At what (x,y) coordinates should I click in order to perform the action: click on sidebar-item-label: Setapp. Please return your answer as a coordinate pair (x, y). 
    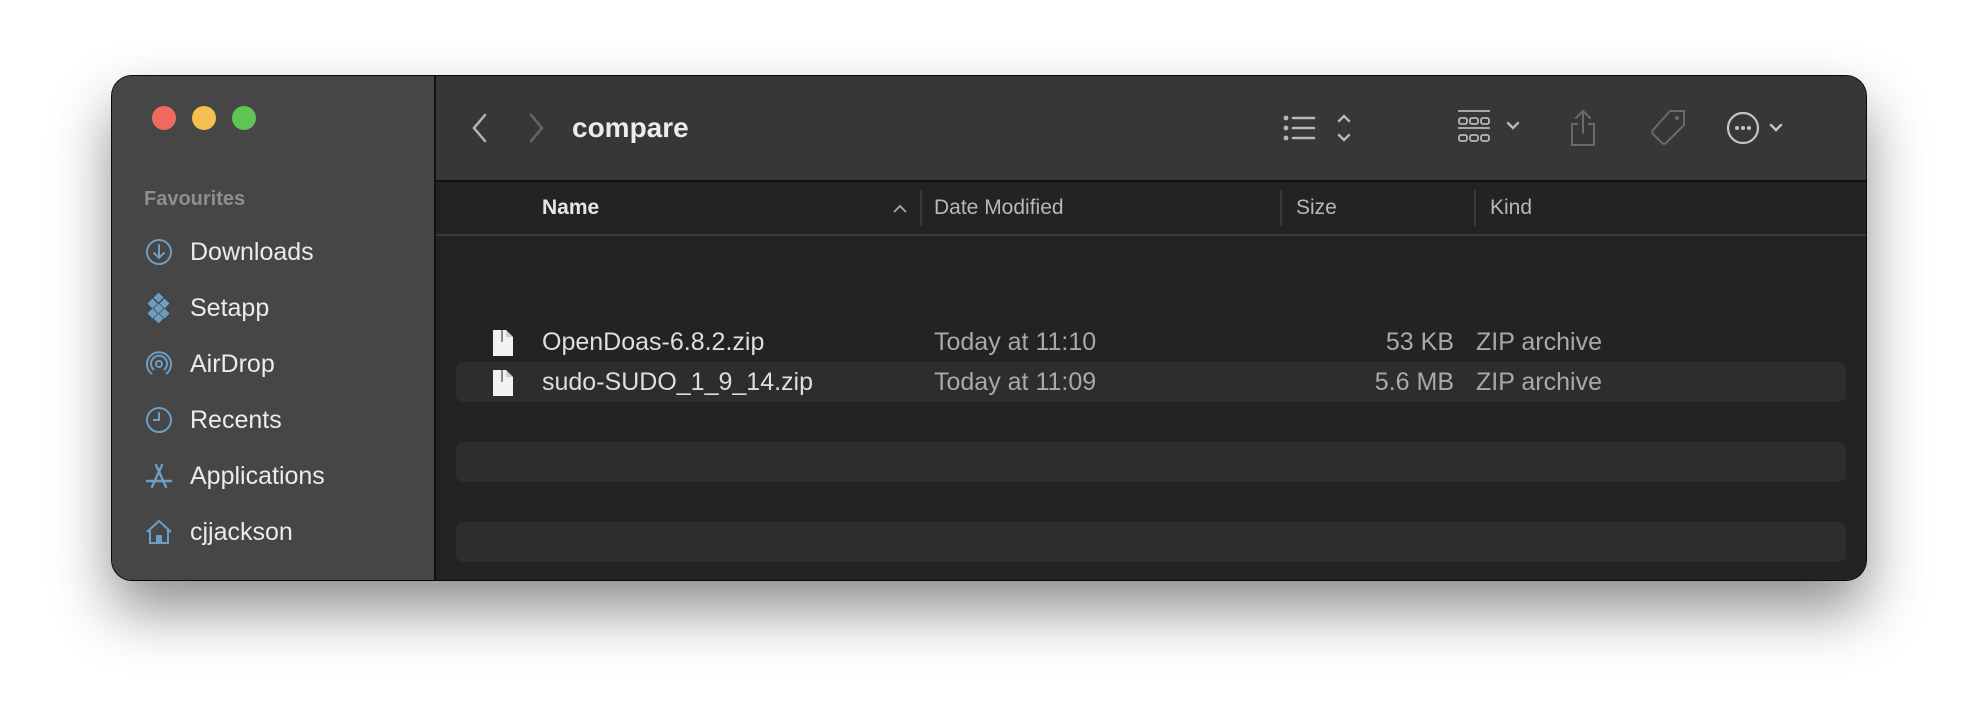
    Looking at the image, I should click on (230, 307).